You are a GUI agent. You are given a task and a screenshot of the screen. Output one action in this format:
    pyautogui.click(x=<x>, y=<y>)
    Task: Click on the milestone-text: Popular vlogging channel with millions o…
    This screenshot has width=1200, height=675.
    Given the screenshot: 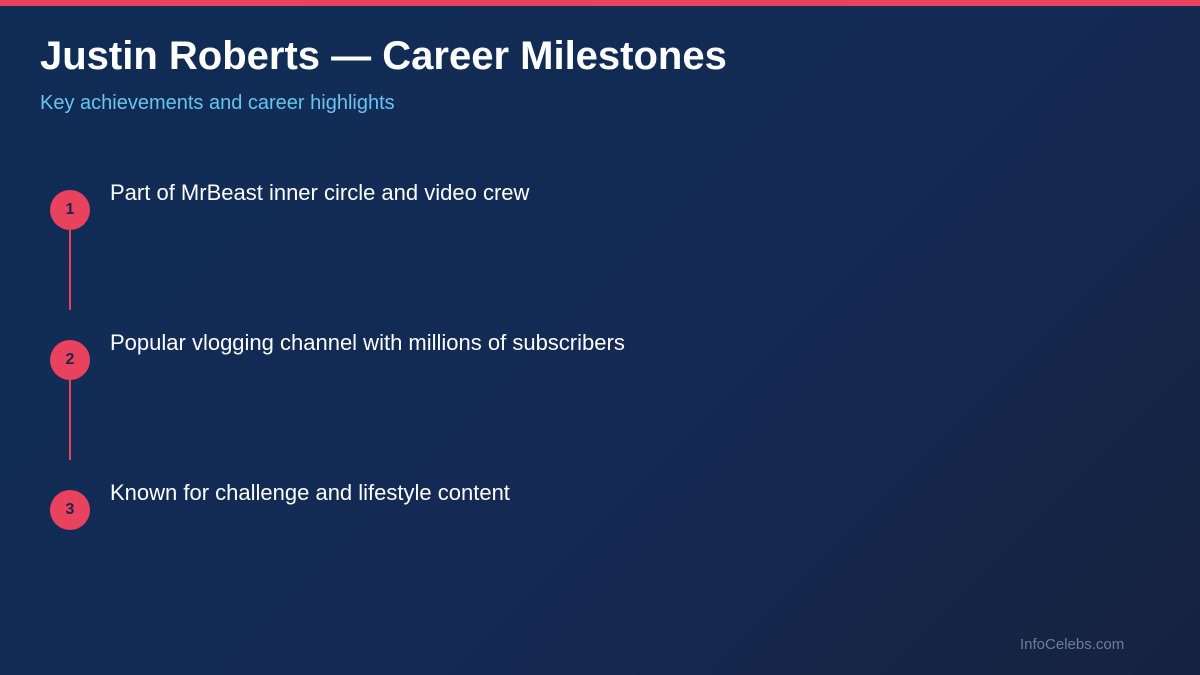 What is the action you would take?
    pyautogui.click(x=367, y=342)
    